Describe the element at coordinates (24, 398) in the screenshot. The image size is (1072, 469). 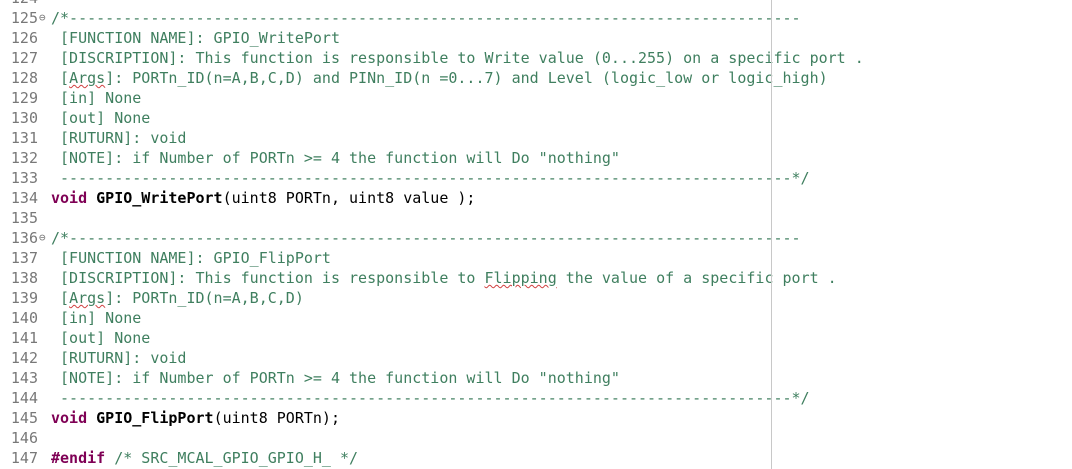
I see `line-number: 144` at that location.